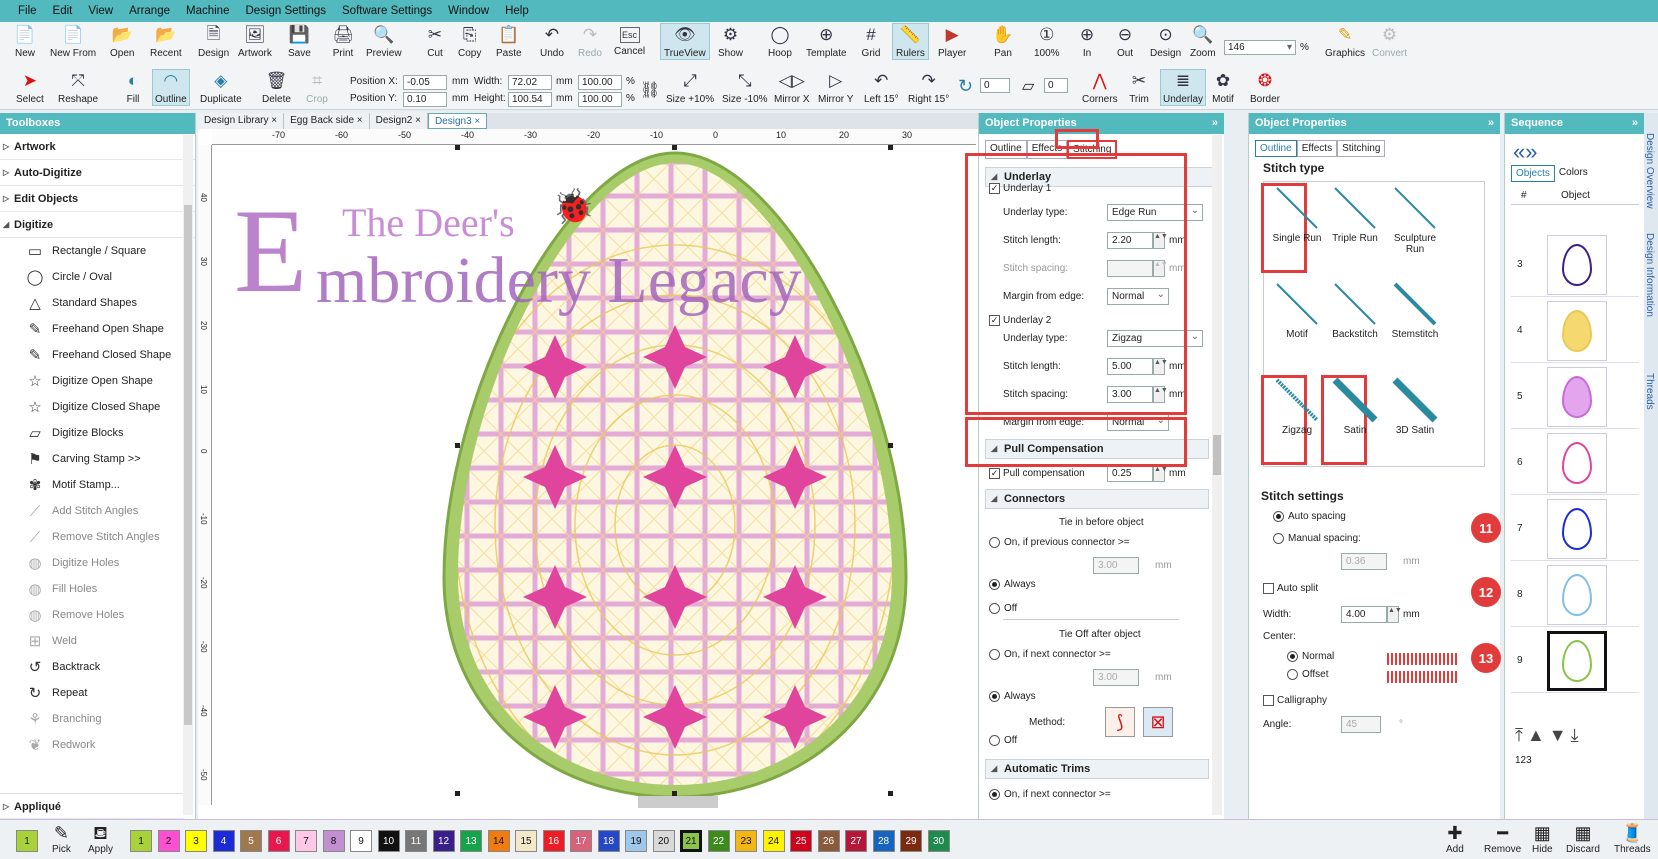 This screenshot has height=859, width=1658. What do you see at coordinates (1012, 584) in the screenshot?
I see `tie-in-always-radio: Always` at bounding box center [1012, 584].